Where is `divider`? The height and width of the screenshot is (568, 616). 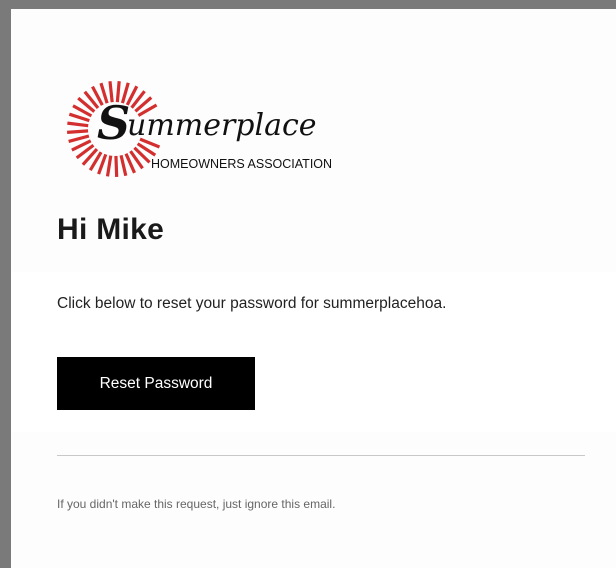
divider is located at coordinates (321, 455).